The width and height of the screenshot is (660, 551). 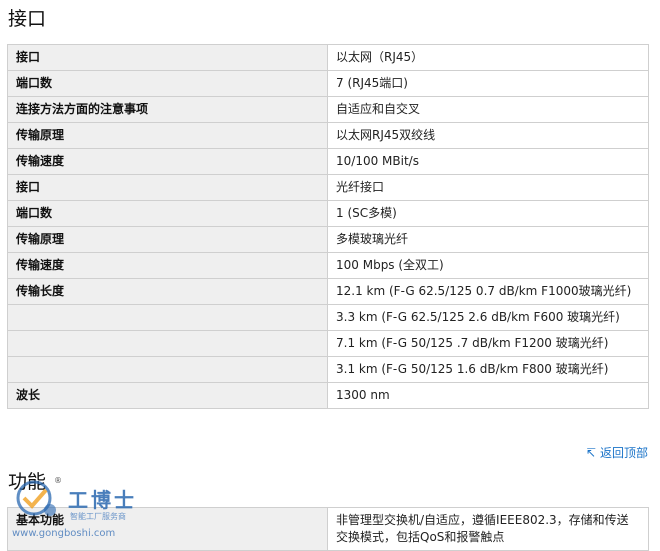 What do you see at coordinates (488, 265) in the screenshot?
I see `spec-value-cell: 100 Mbps (全双工)` at bounding box center [488, 265].